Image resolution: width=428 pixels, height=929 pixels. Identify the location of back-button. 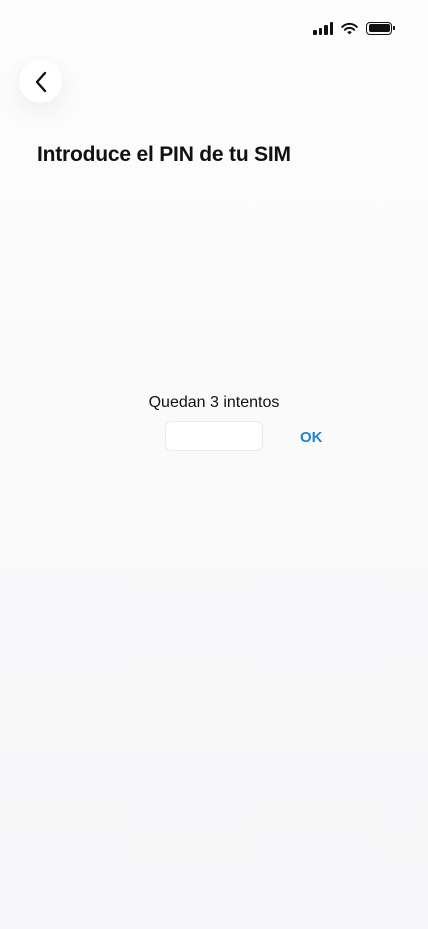
(40, 81).